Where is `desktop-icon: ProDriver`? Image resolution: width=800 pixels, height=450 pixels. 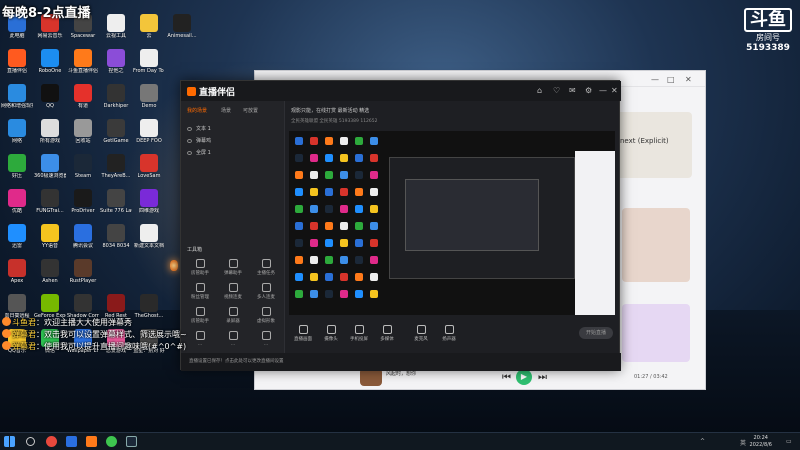 desktop-icon: ProDriver is located at coordinates (83, 201).